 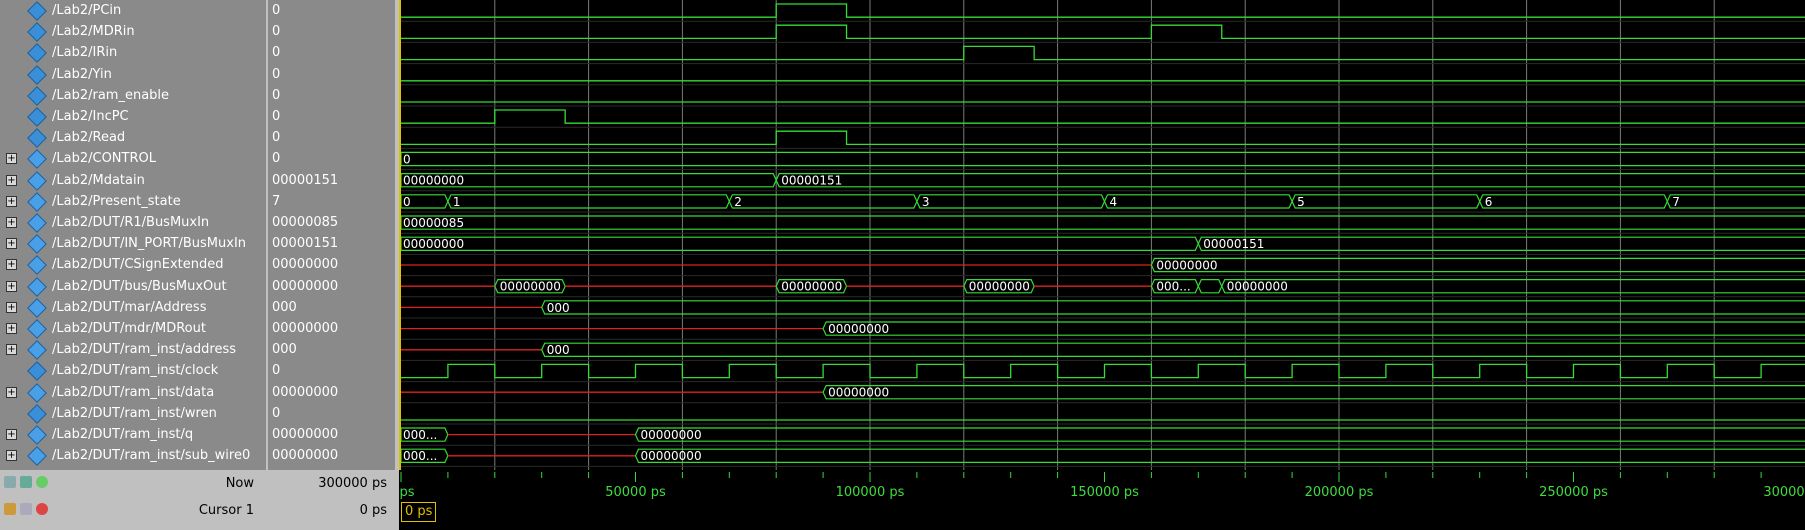 What do you see at coordinates (133, 180) in the screenshot?
I see `signal-row: /Lab2/Mdatain` at bounding box center [133, 180].